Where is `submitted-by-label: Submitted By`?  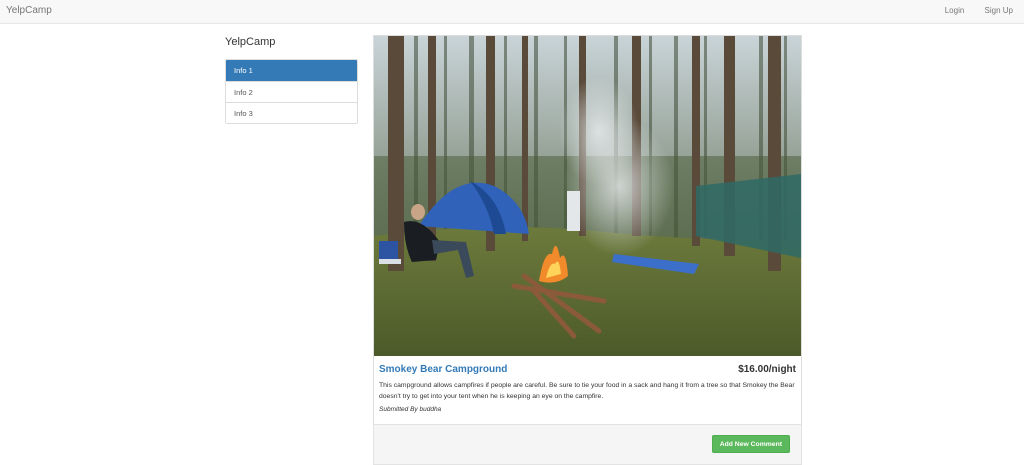
submitted-by-label: Submitted By is located at coordinates (398, 409).